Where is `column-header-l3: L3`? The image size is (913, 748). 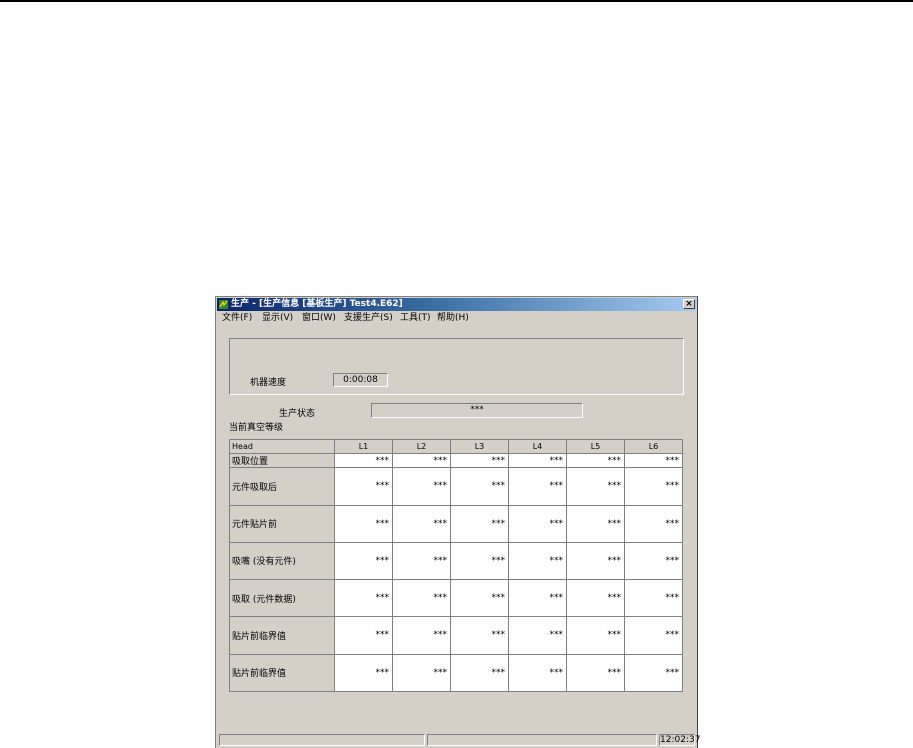
column-header-l3: L3 is located at coordinates (479, 446).